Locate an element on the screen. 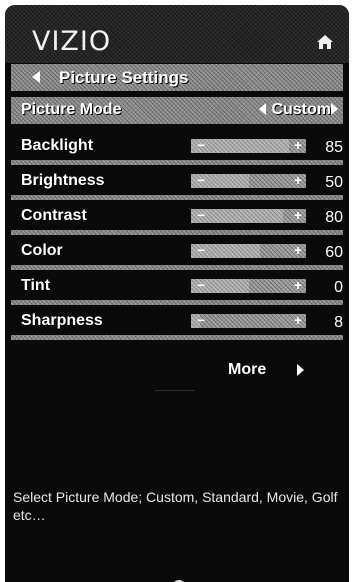 Image resolution: width=354 pixels, height=582 pixels. left-arrow-icon is located at coordinates (262, 109).